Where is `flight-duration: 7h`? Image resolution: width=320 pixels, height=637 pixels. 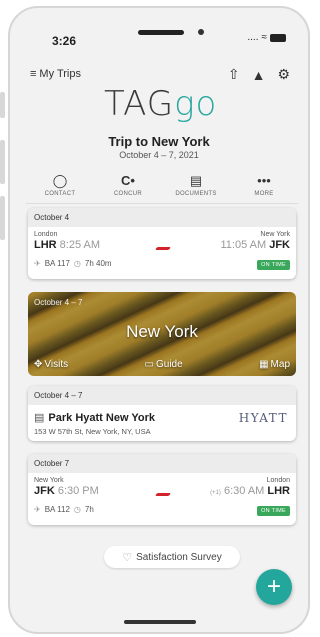
flight-duration: 7h is located at coordinates (89, 509).